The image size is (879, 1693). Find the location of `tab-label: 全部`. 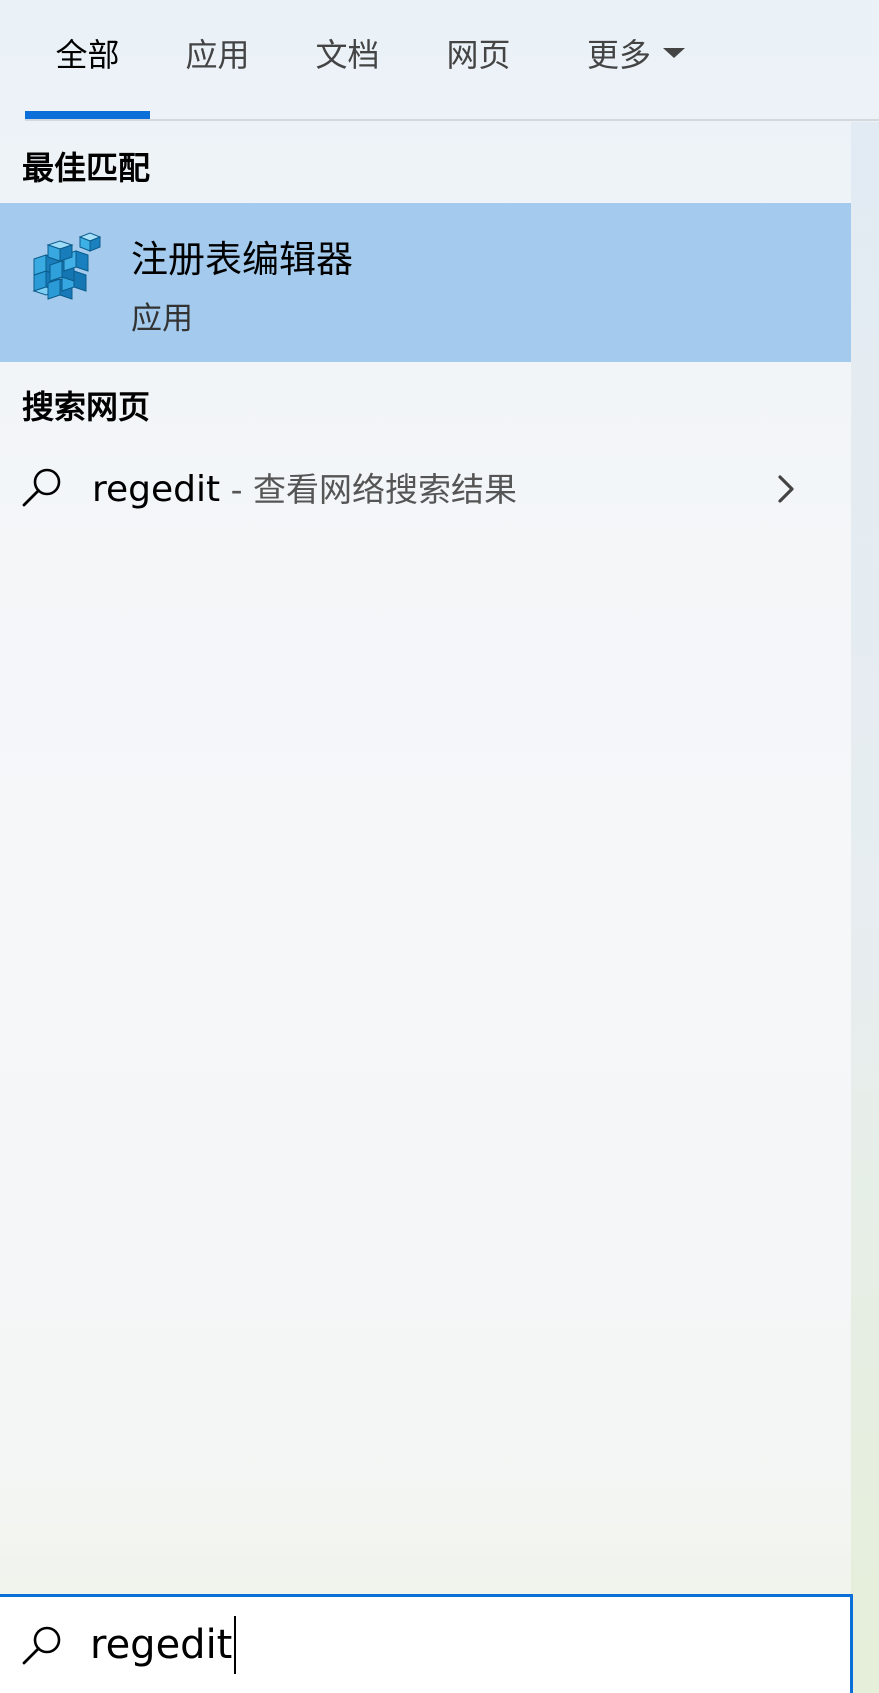

tab-label: 全部 is located at coordinates (87, 55).